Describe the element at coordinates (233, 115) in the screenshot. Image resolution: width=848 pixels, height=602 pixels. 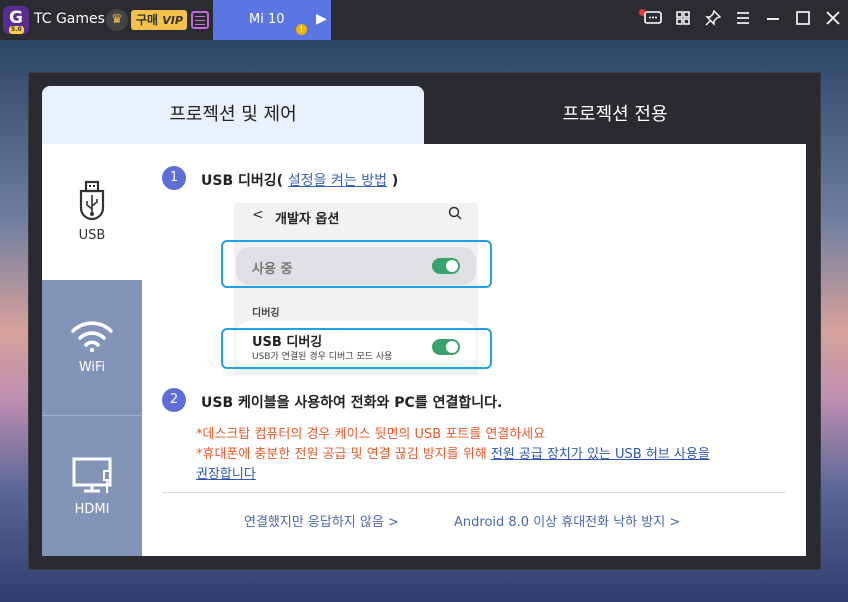
I see `tab-projection-control: 프로젝션 및 제어` at that location.